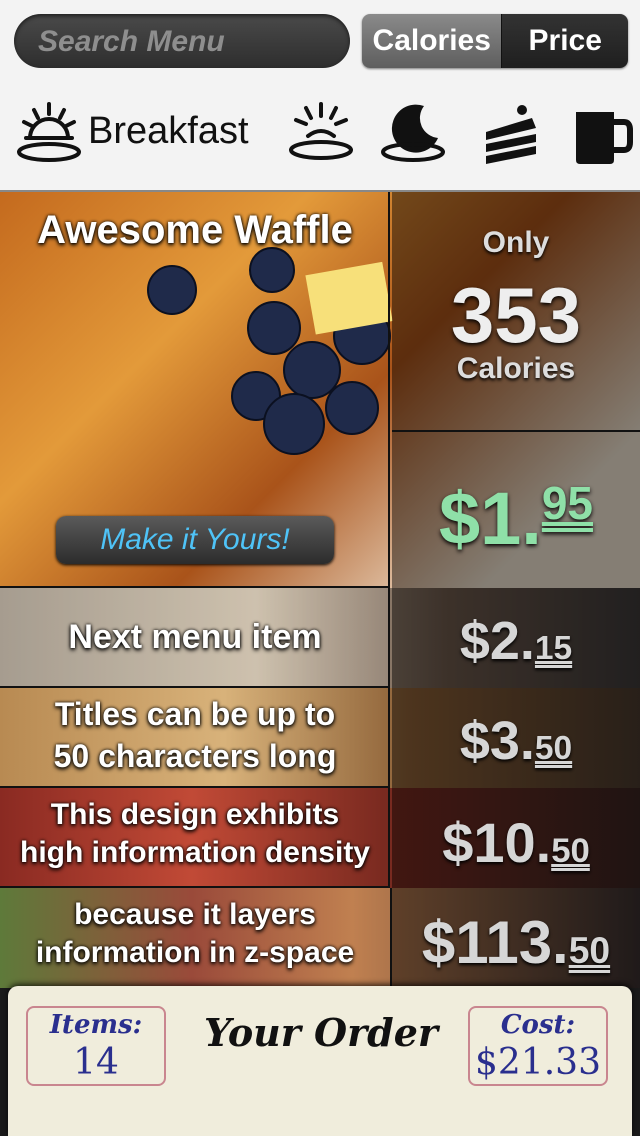 The image size is (640, 1136). I want to click on calories-label: Calories, so click(516, 368).